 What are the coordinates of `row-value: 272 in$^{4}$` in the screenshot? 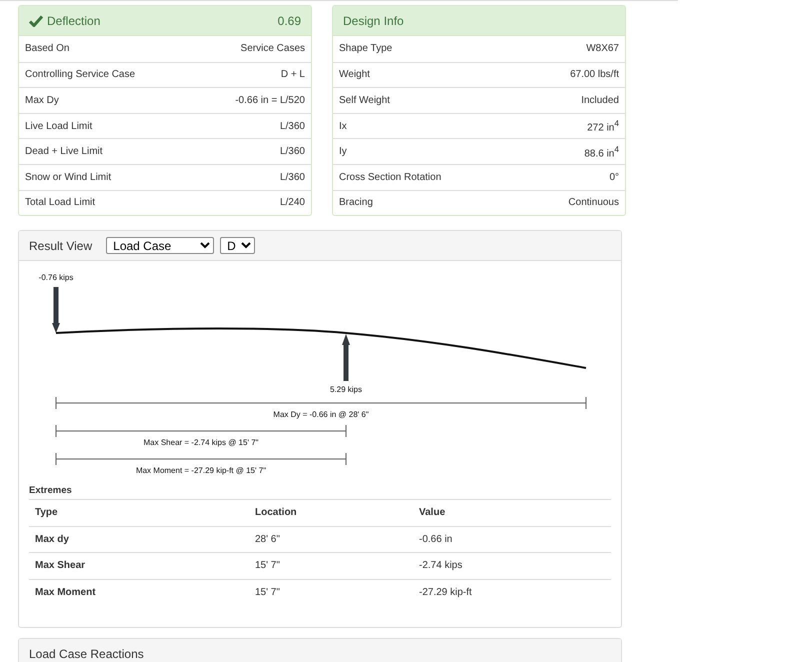 It's located at (603, 126).